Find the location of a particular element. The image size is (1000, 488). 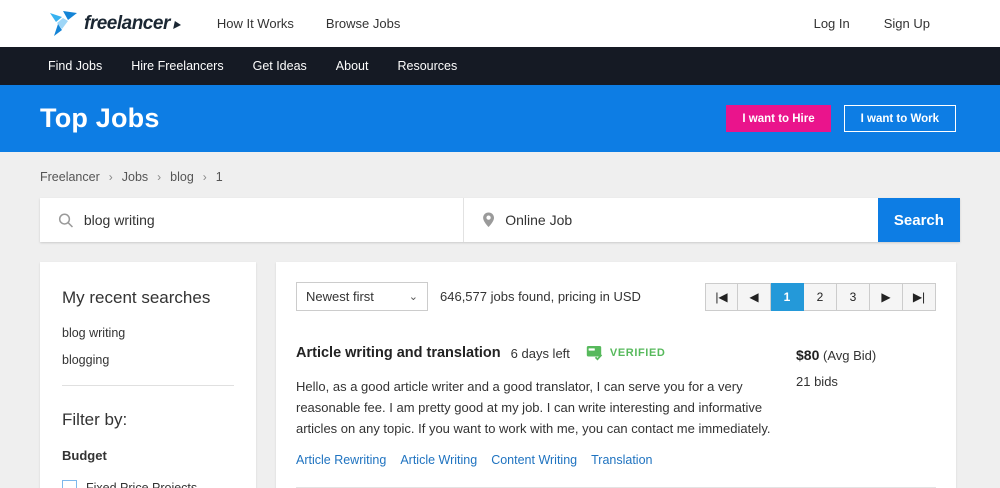

keyword-search-input is located at coordinates (264, 220).